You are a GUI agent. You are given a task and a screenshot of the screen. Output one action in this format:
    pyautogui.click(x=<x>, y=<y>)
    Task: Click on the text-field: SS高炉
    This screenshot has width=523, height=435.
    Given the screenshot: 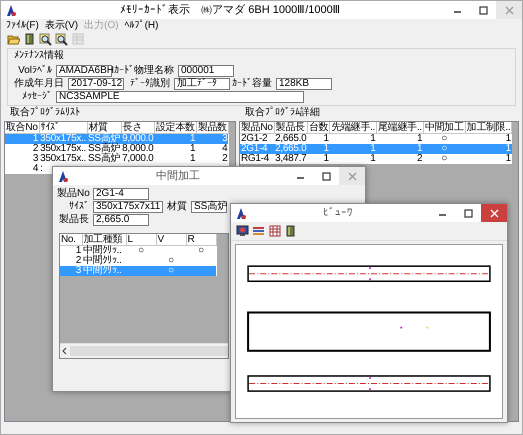 What is the action you would take?
    pyautogui.click(x=209, y=207)
    